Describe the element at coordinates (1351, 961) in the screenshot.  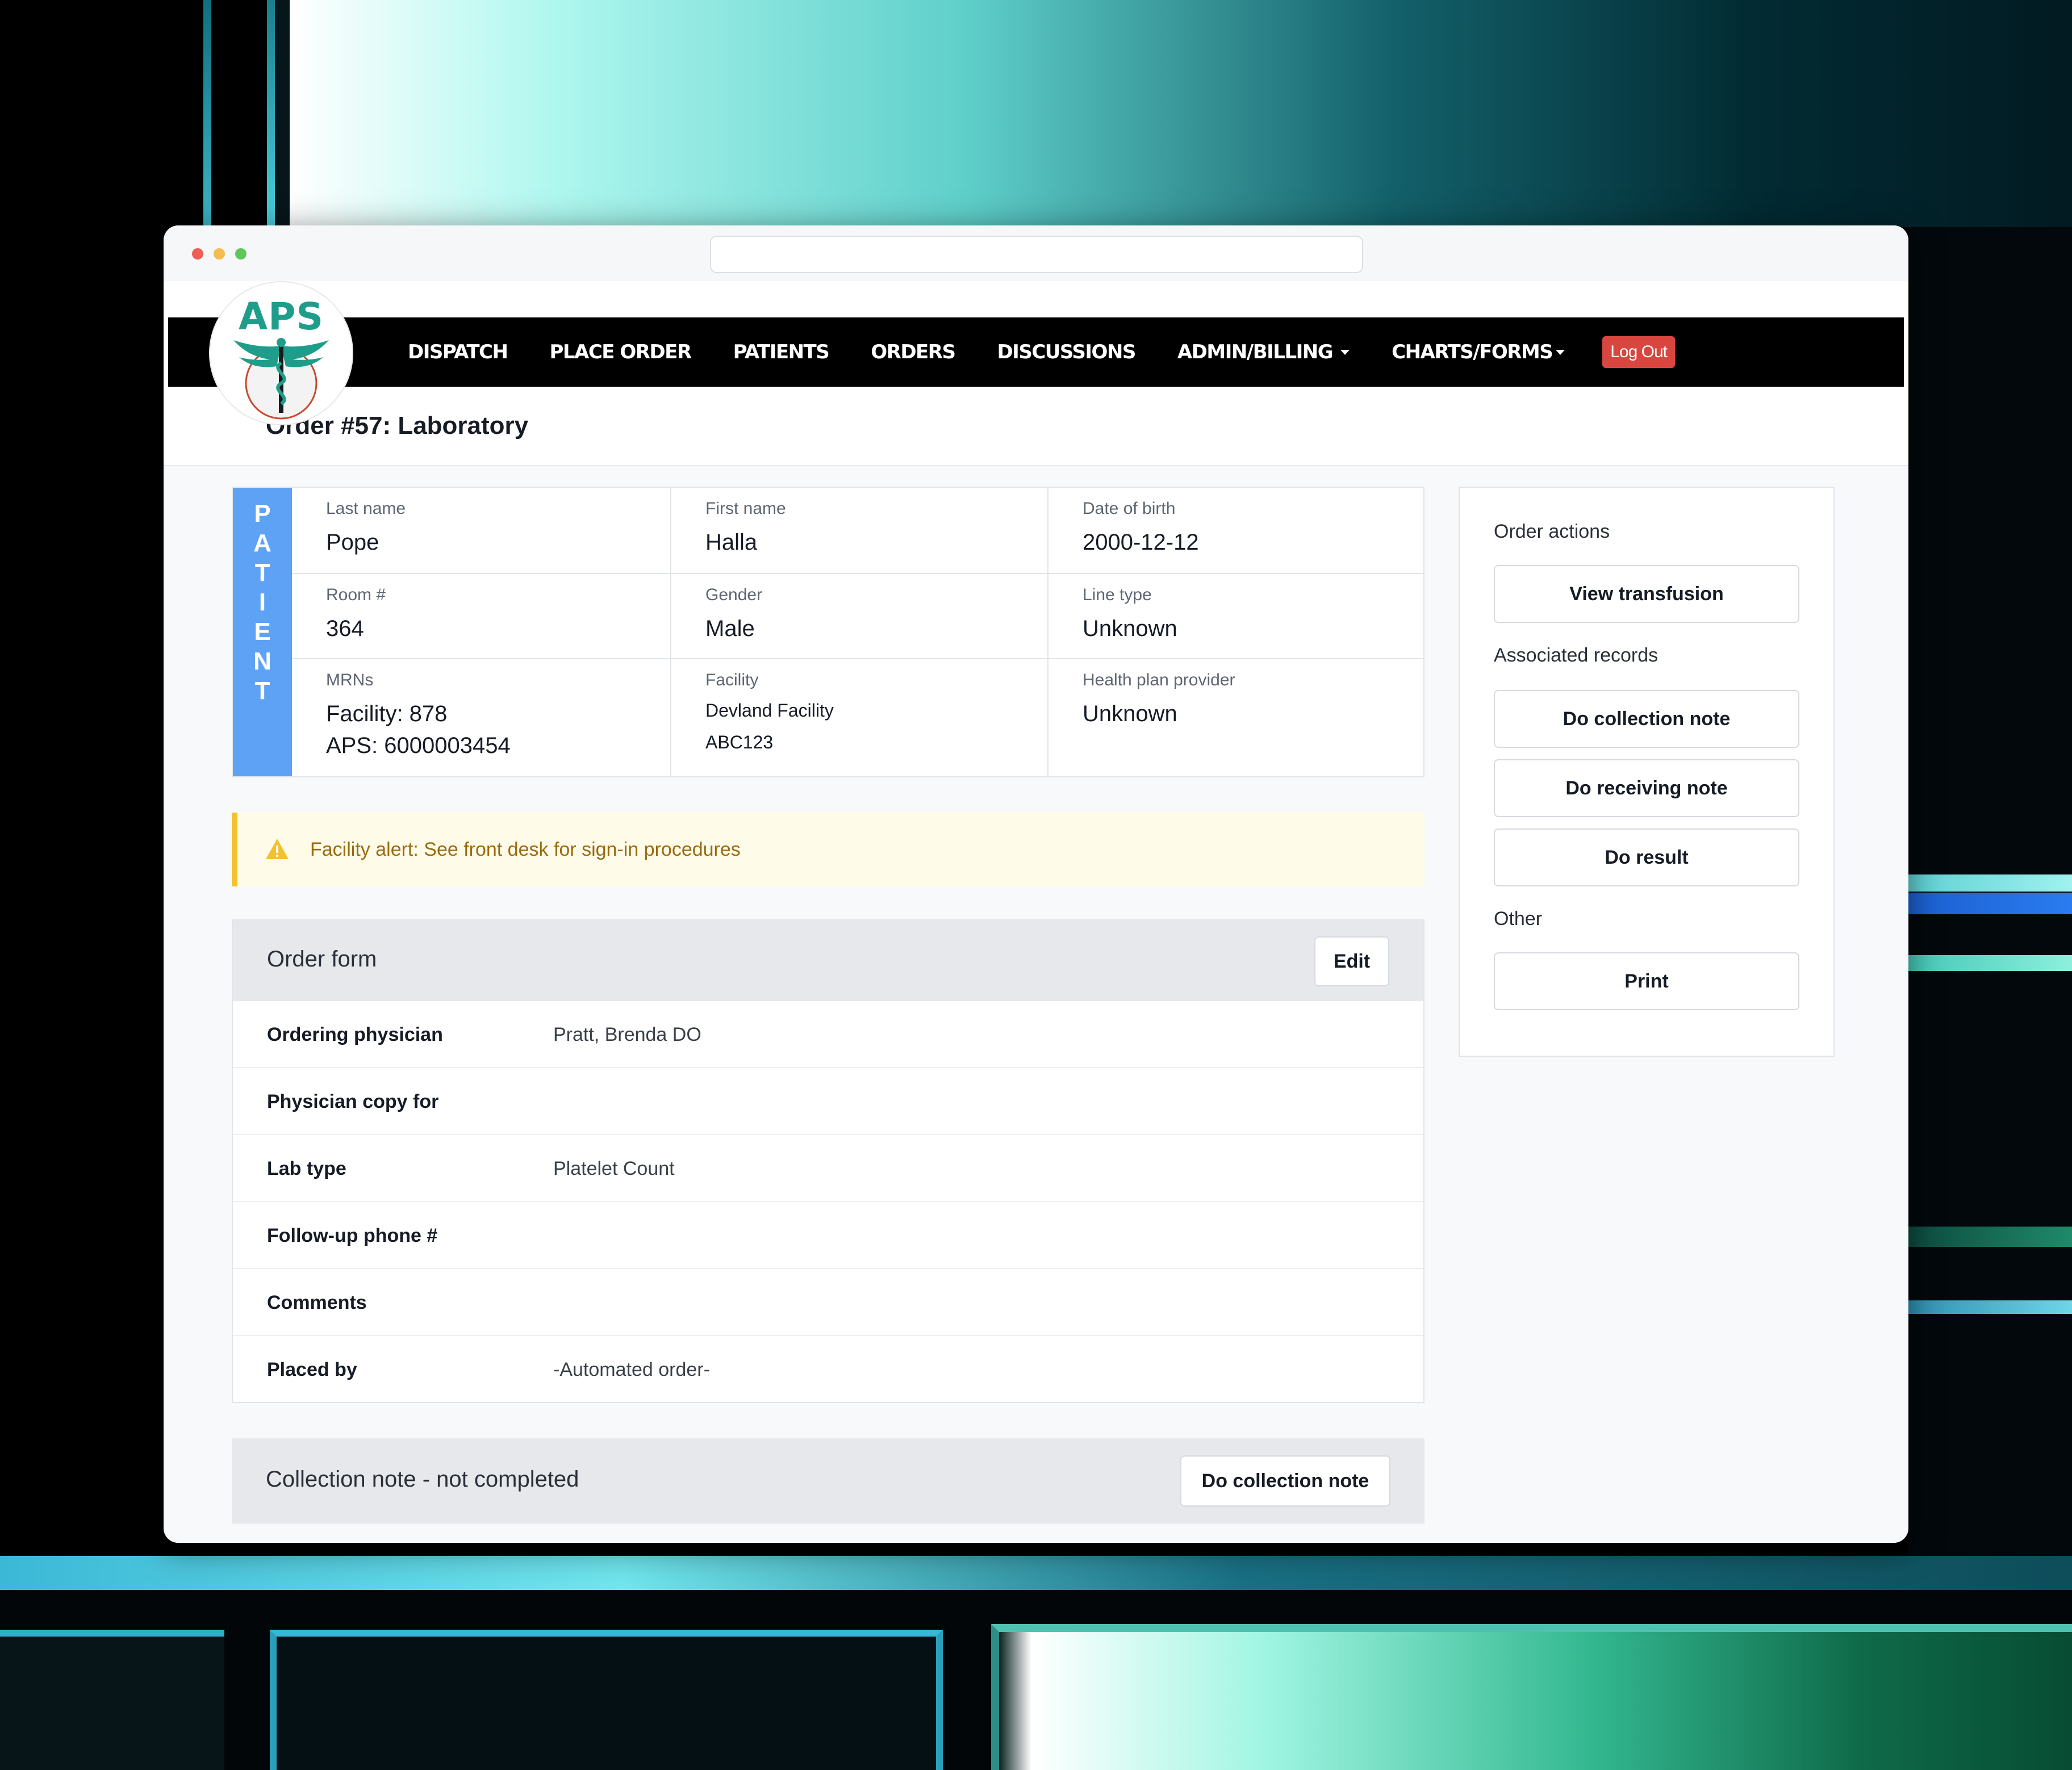
I see `edit-button: Edit` at that location.